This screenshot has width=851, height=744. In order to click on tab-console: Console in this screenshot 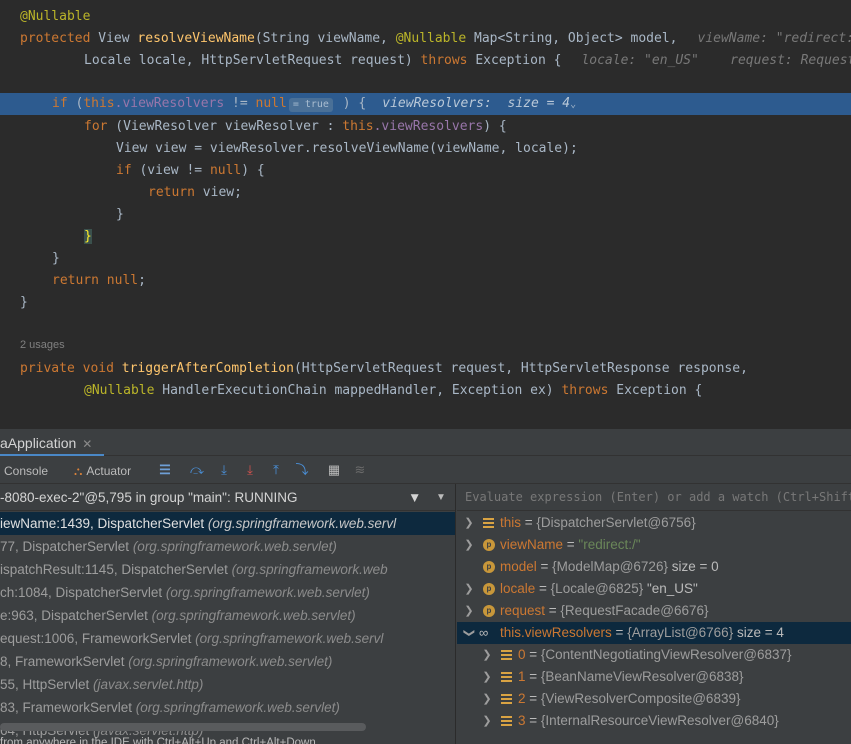, I will do `click(26, 471)`.